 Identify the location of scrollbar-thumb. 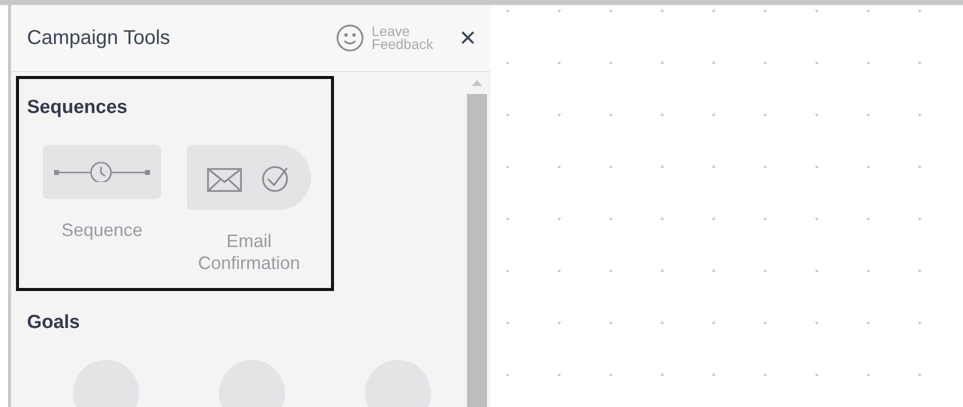
(477, 250).